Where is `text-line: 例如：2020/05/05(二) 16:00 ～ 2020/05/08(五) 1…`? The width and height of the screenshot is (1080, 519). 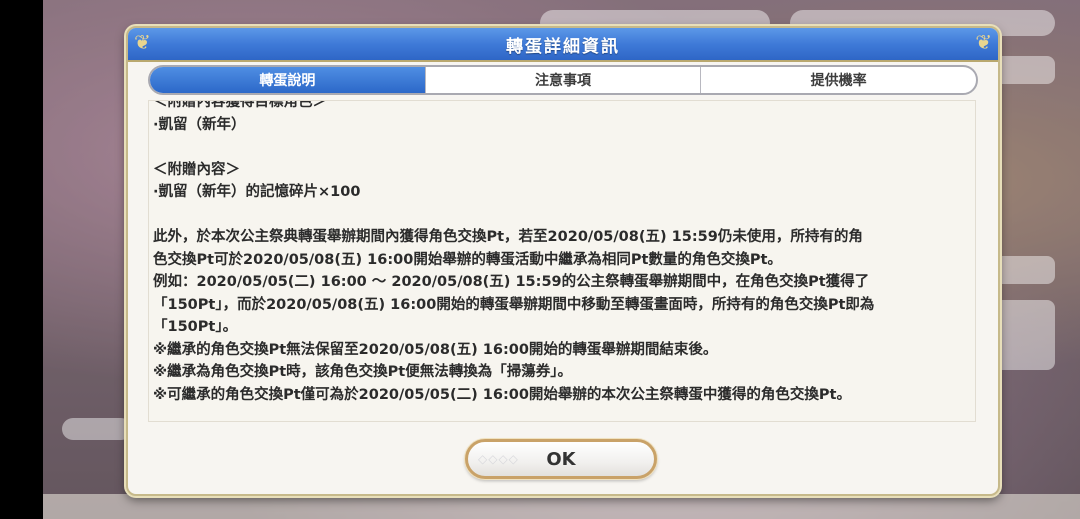 text-line: 例如：2020/05/05(二) 16:00 ～ 2020/05/08(五) 1… is located at coordinates (511, 282).